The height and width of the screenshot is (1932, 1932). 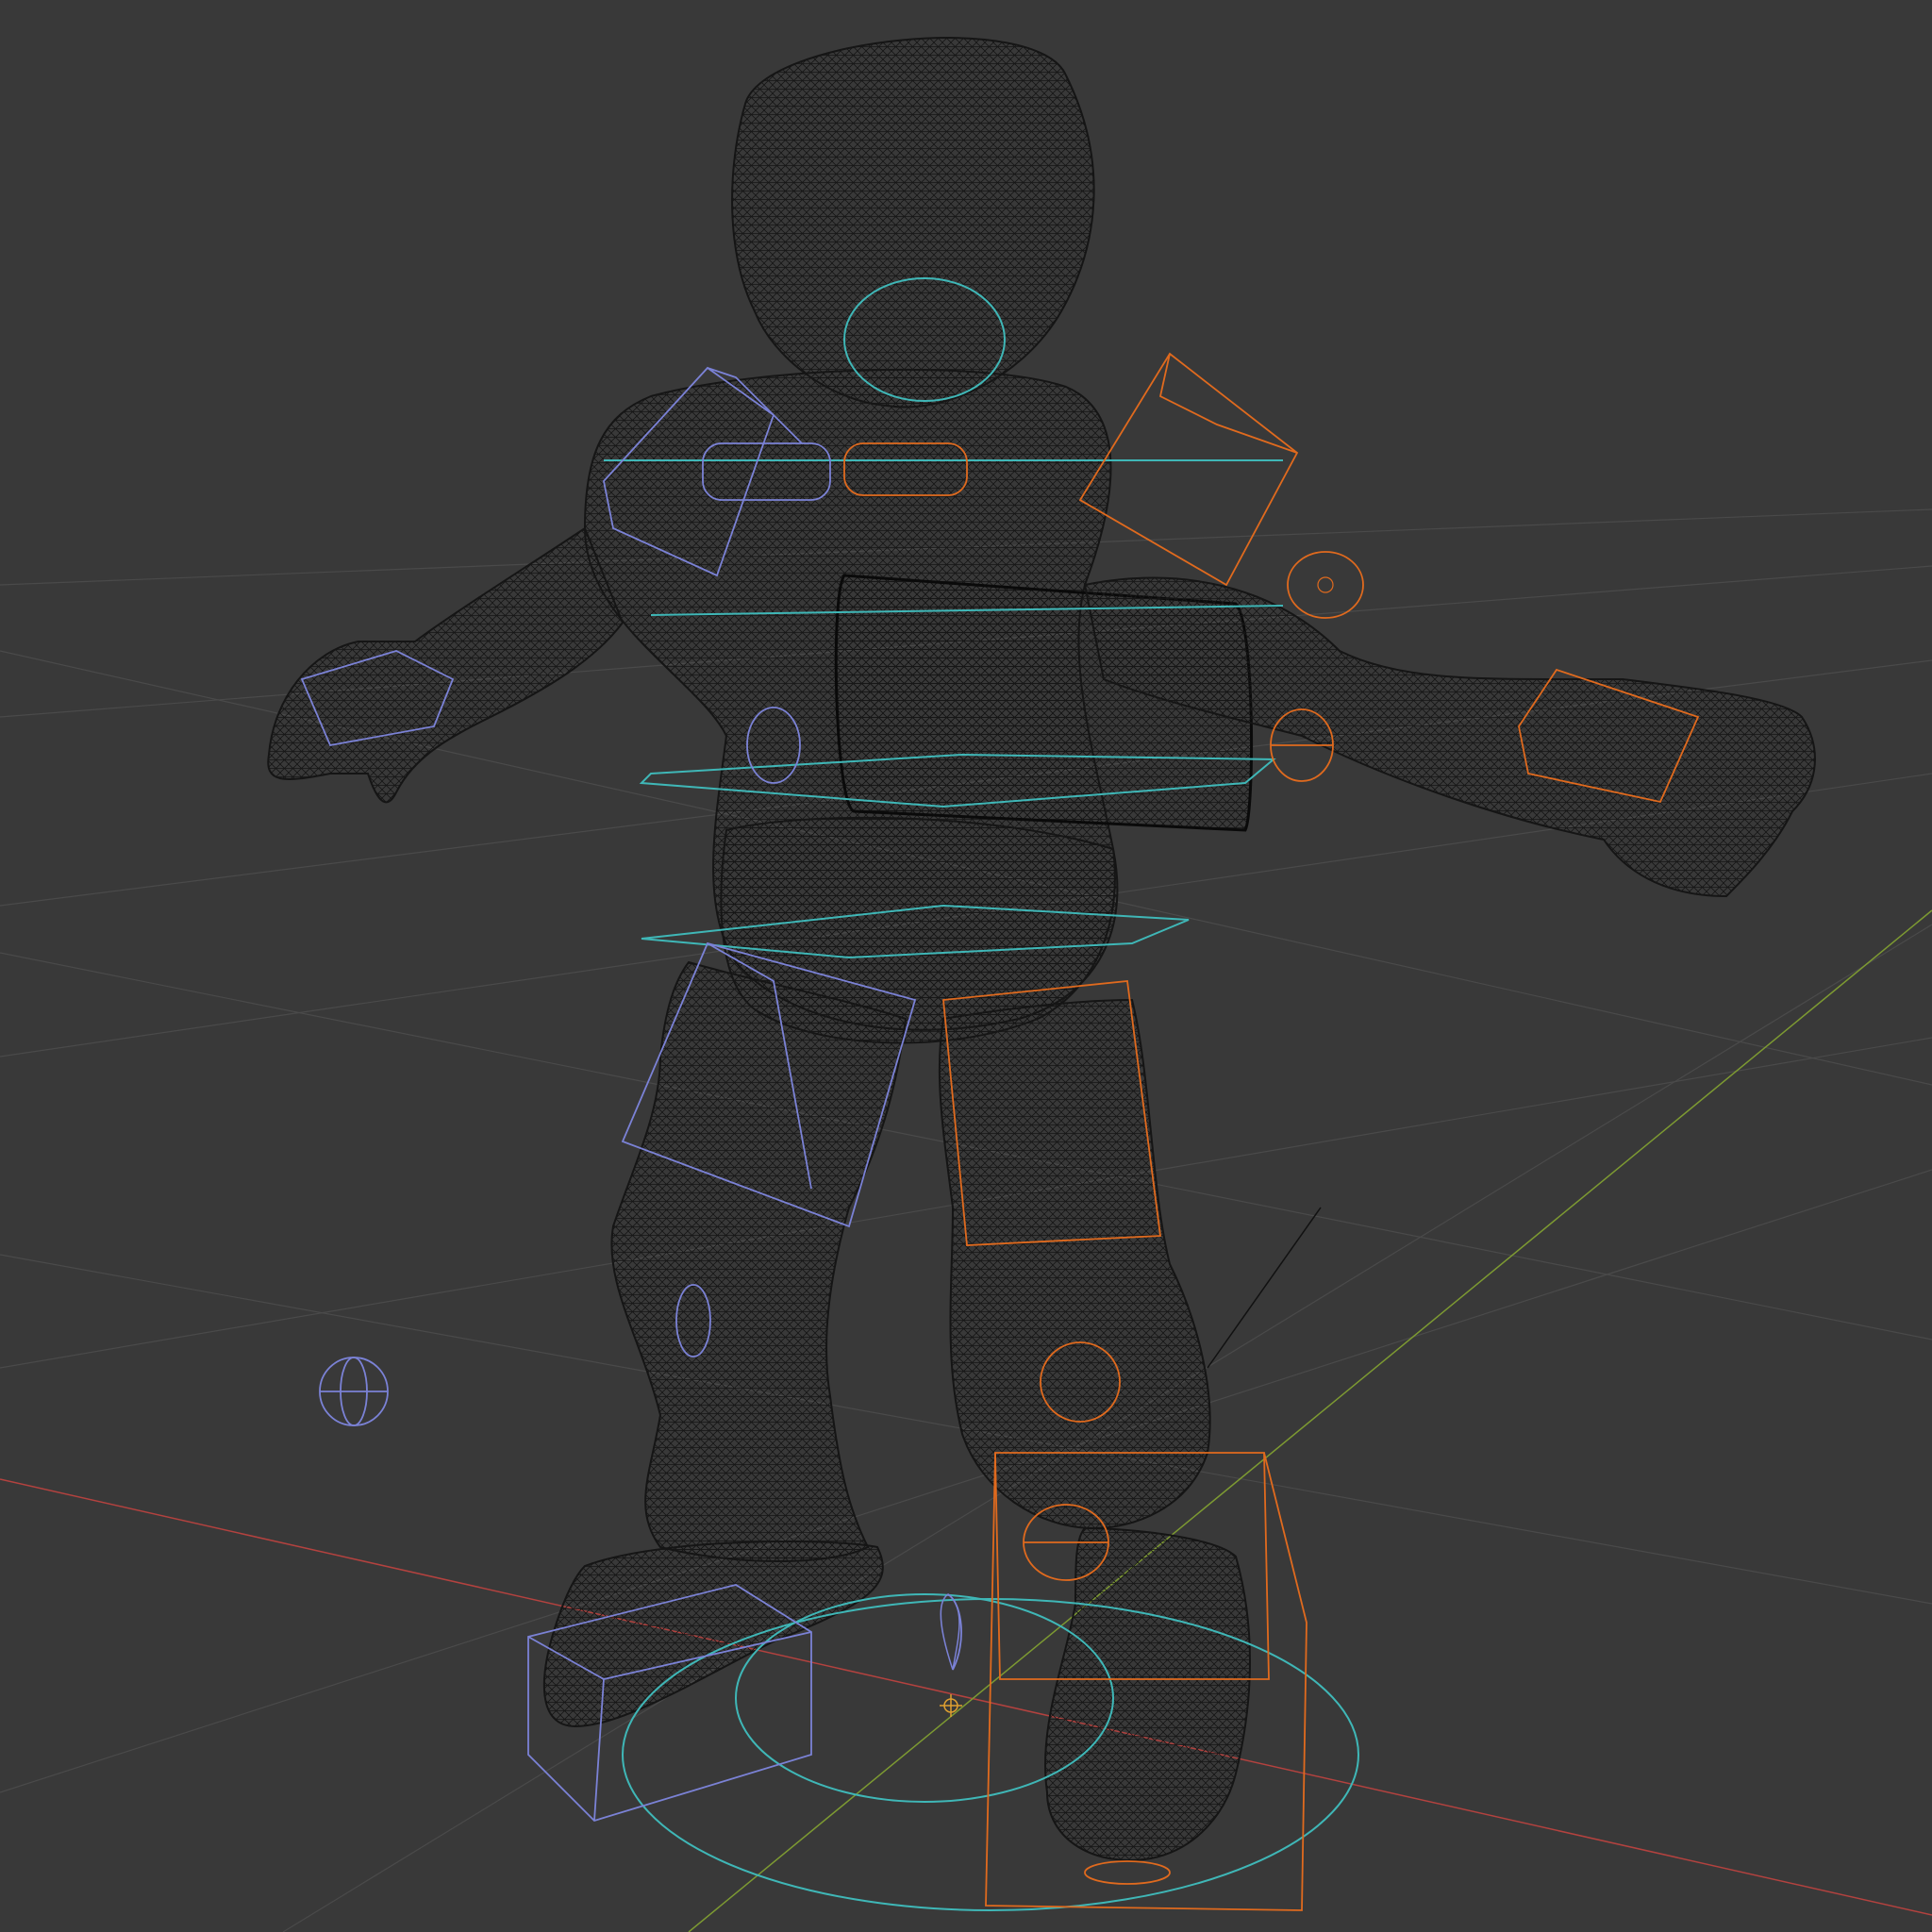 What do you see at coordinates (1326, 584) in the screenshot?
I see `empty-sphere-icon` at bounding box center [1326, 584].